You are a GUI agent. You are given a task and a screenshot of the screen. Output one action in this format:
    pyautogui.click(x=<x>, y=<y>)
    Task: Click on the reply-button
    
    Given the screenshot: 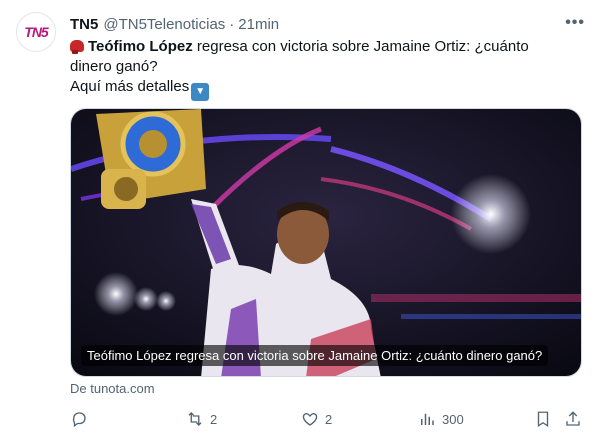 What is the action you would take?
    pyautogui.click(x=82, y=419)
    